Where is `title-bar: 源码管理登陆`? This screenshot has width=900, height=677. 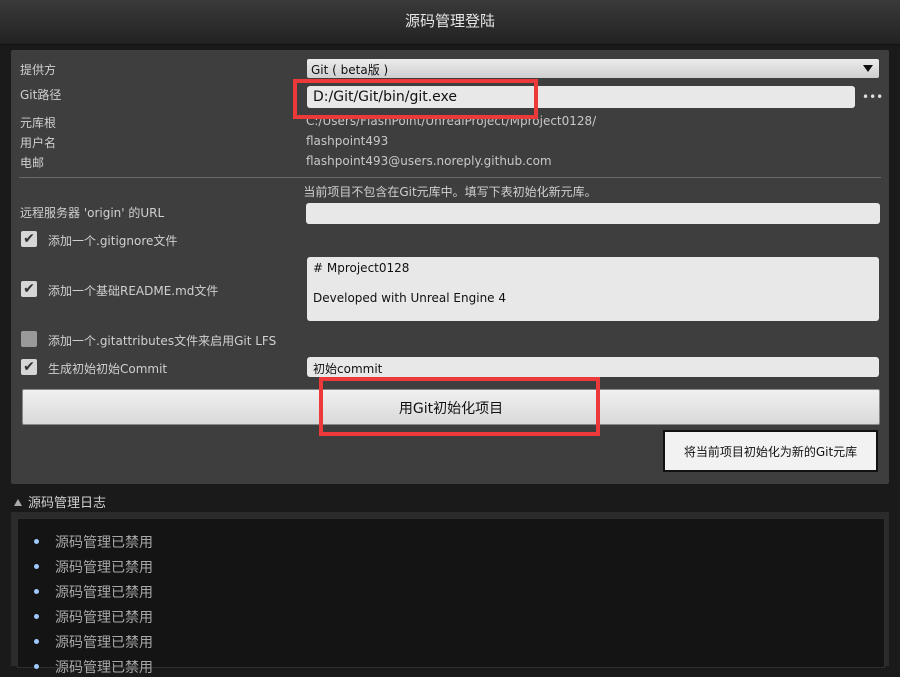 title-bar: 源码管理登陆 is located at coordinates (450, 22).